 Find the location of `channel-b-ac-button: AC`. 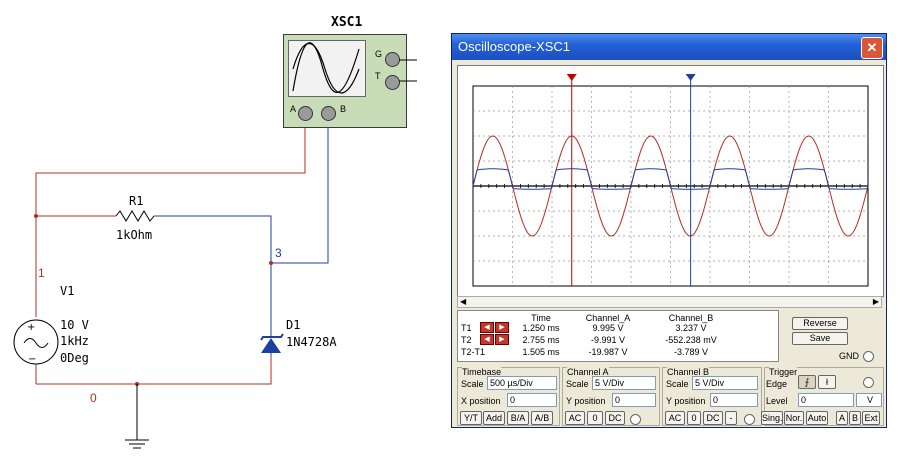

channel-b-ac-button: AC is located at coordinates (675, 418).